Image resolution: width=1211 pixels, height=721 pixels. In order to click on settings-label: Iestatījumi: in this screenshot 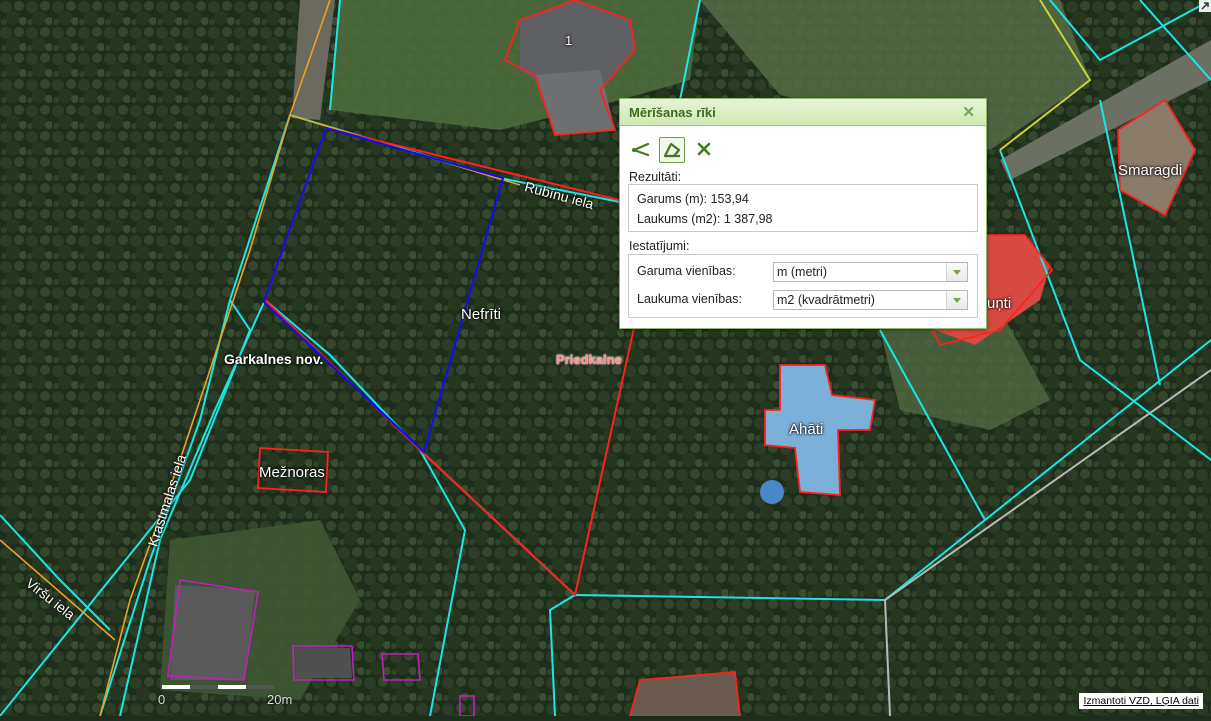, I will do `click(659, 246)`.